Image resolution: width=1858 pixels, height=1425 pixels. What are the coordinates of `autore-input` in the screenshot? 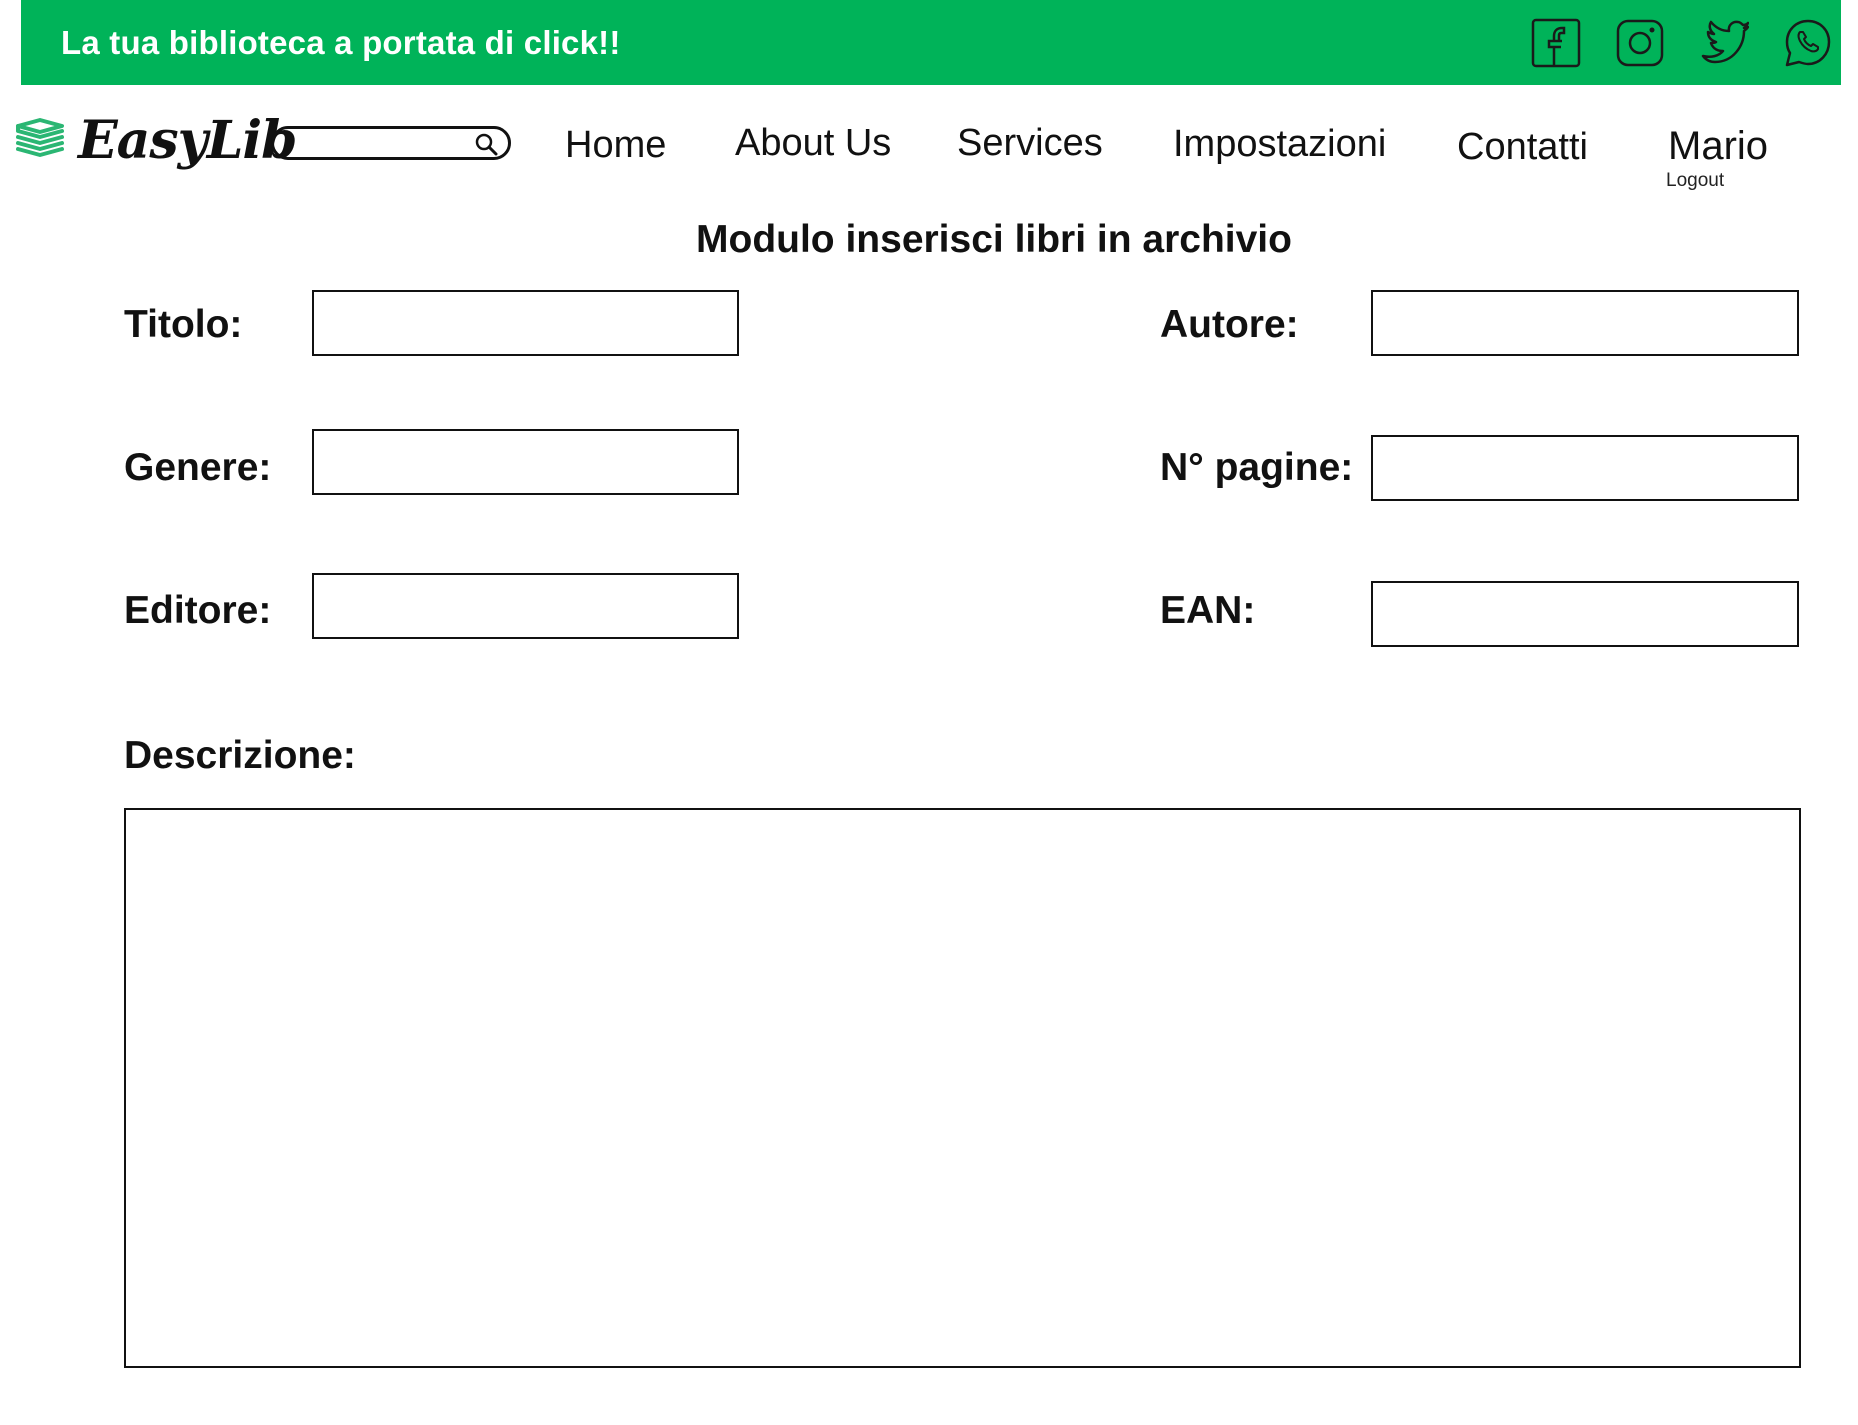 It's located at (1585, 323).